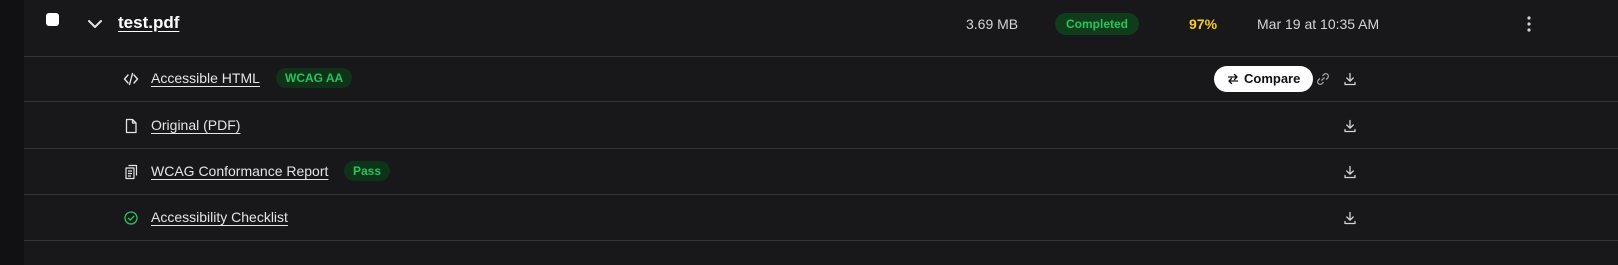 The image size is (1618, 265). Describe the element at coordinates (992, 24) in the screenshot. I see `file-size: 3.69 MB` at that location.